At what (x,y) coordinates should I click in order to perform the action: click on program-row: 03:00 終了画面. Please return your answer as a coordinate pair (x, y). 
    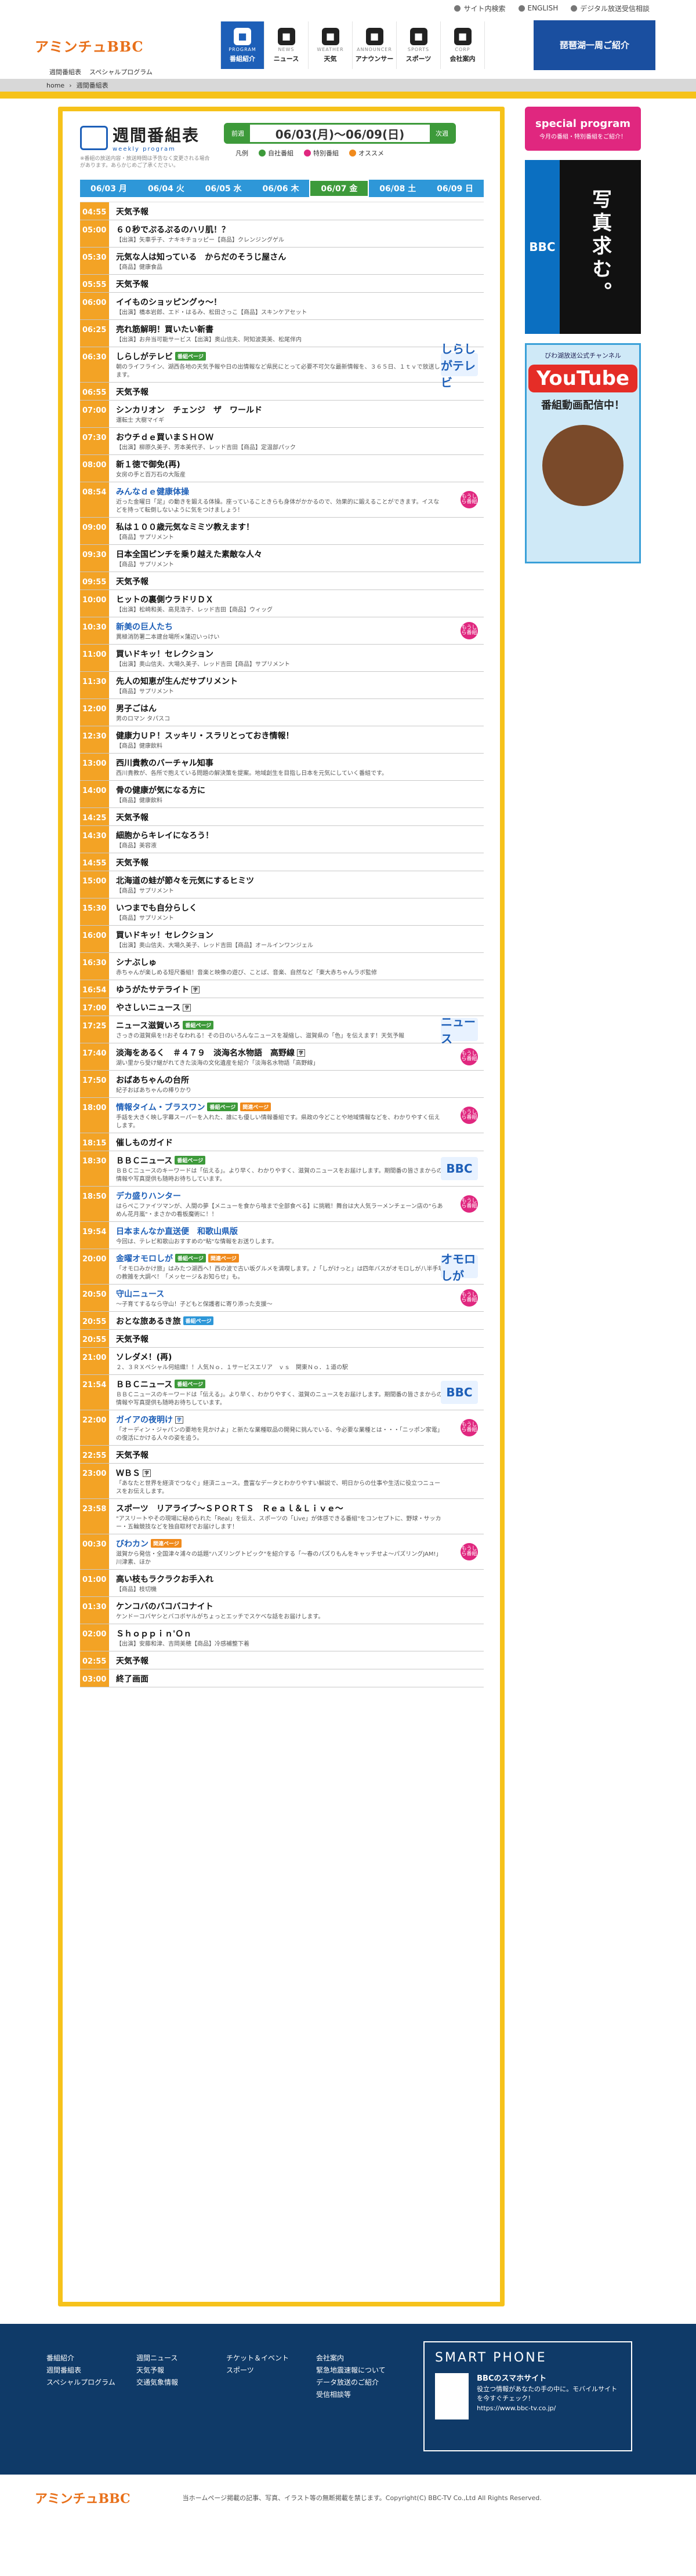
    Looking at the image, I should click on (282, 1678).